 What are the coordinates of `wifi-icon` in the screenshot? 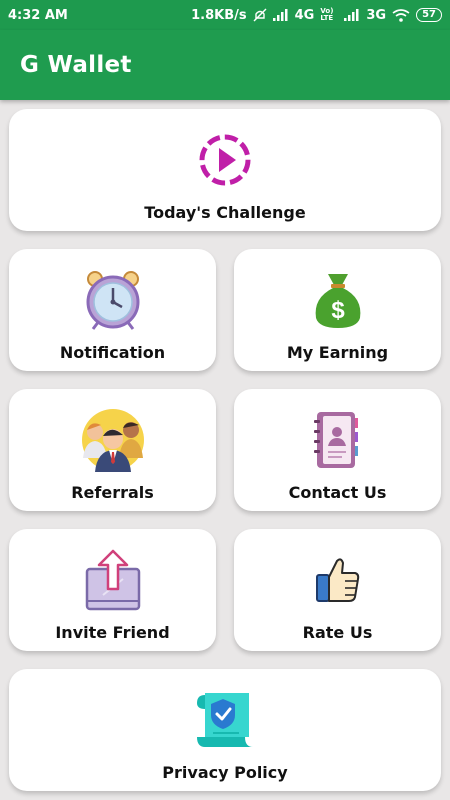 It's located at (401, 15).